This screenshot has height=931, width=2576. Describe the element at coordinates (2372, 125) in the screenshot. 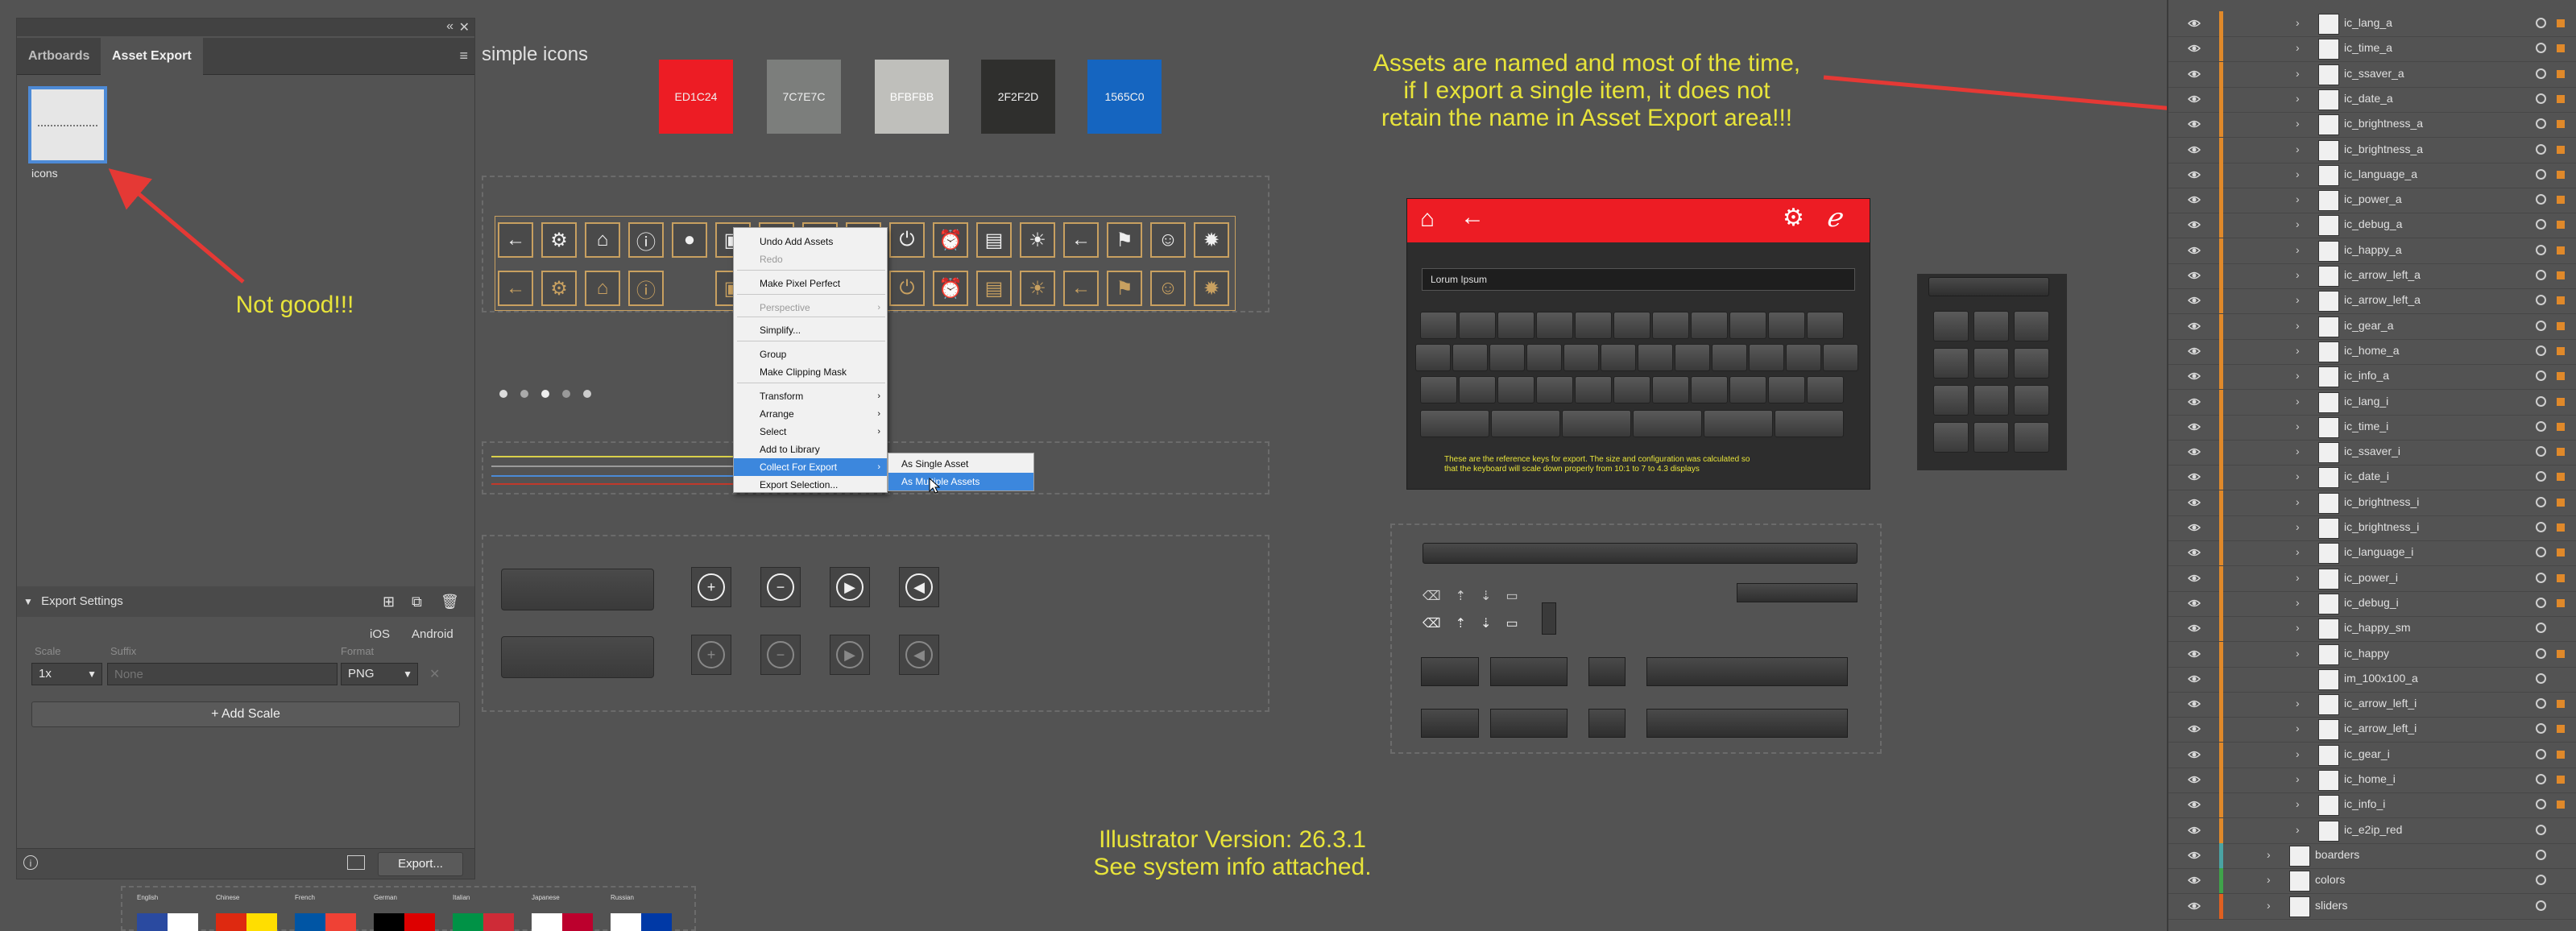

I see `layer-row: › ic_brightness_a` at that location.